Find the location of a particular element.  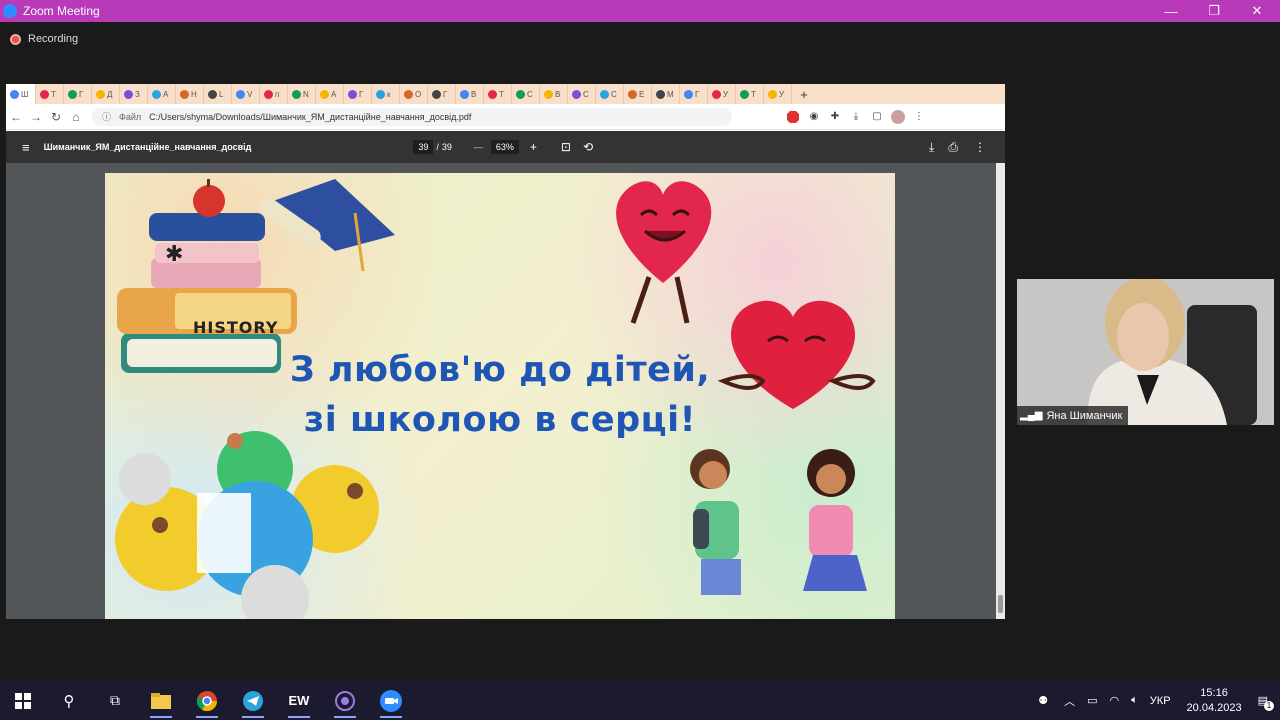

rotate-icon: ⟲ is located at coordinates (588, 147).